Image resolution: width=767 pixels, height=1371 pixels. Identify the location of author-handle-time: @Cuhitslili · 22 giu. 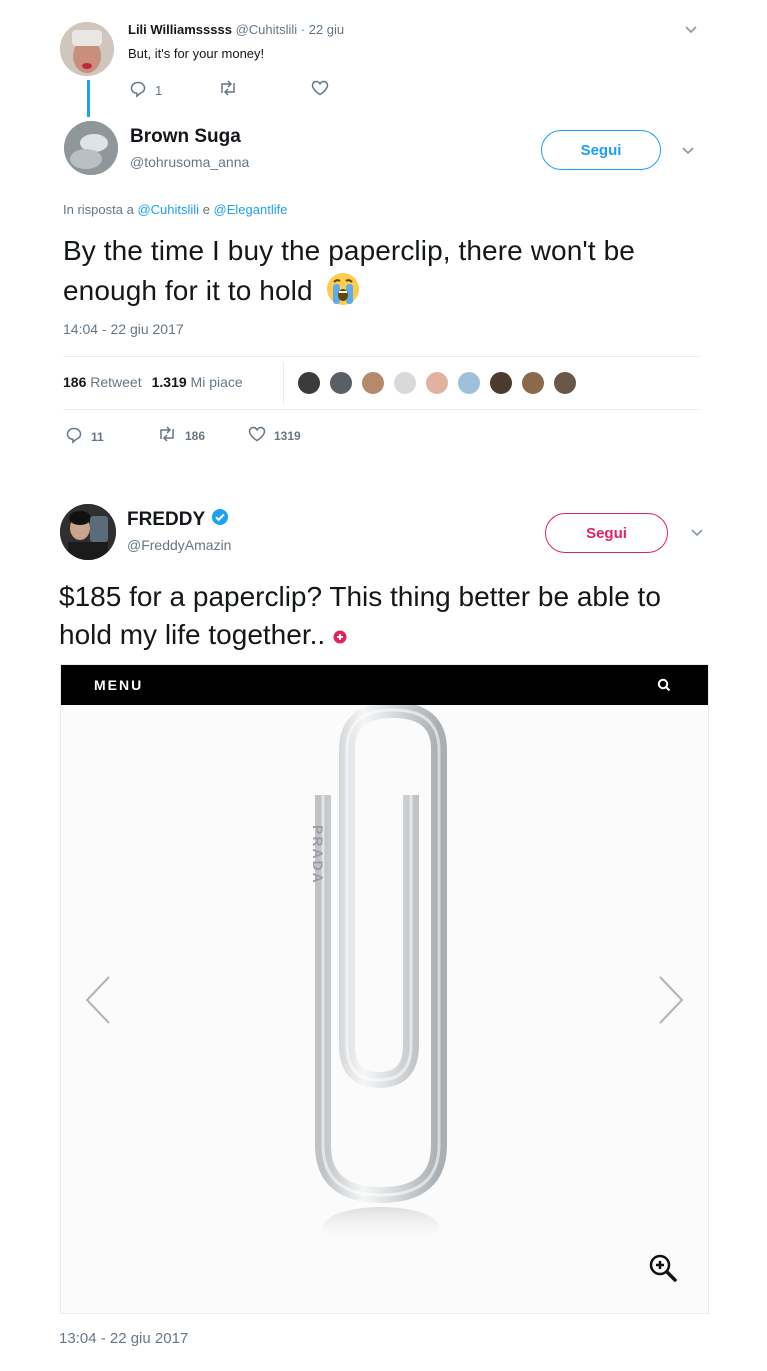
(290, 29).